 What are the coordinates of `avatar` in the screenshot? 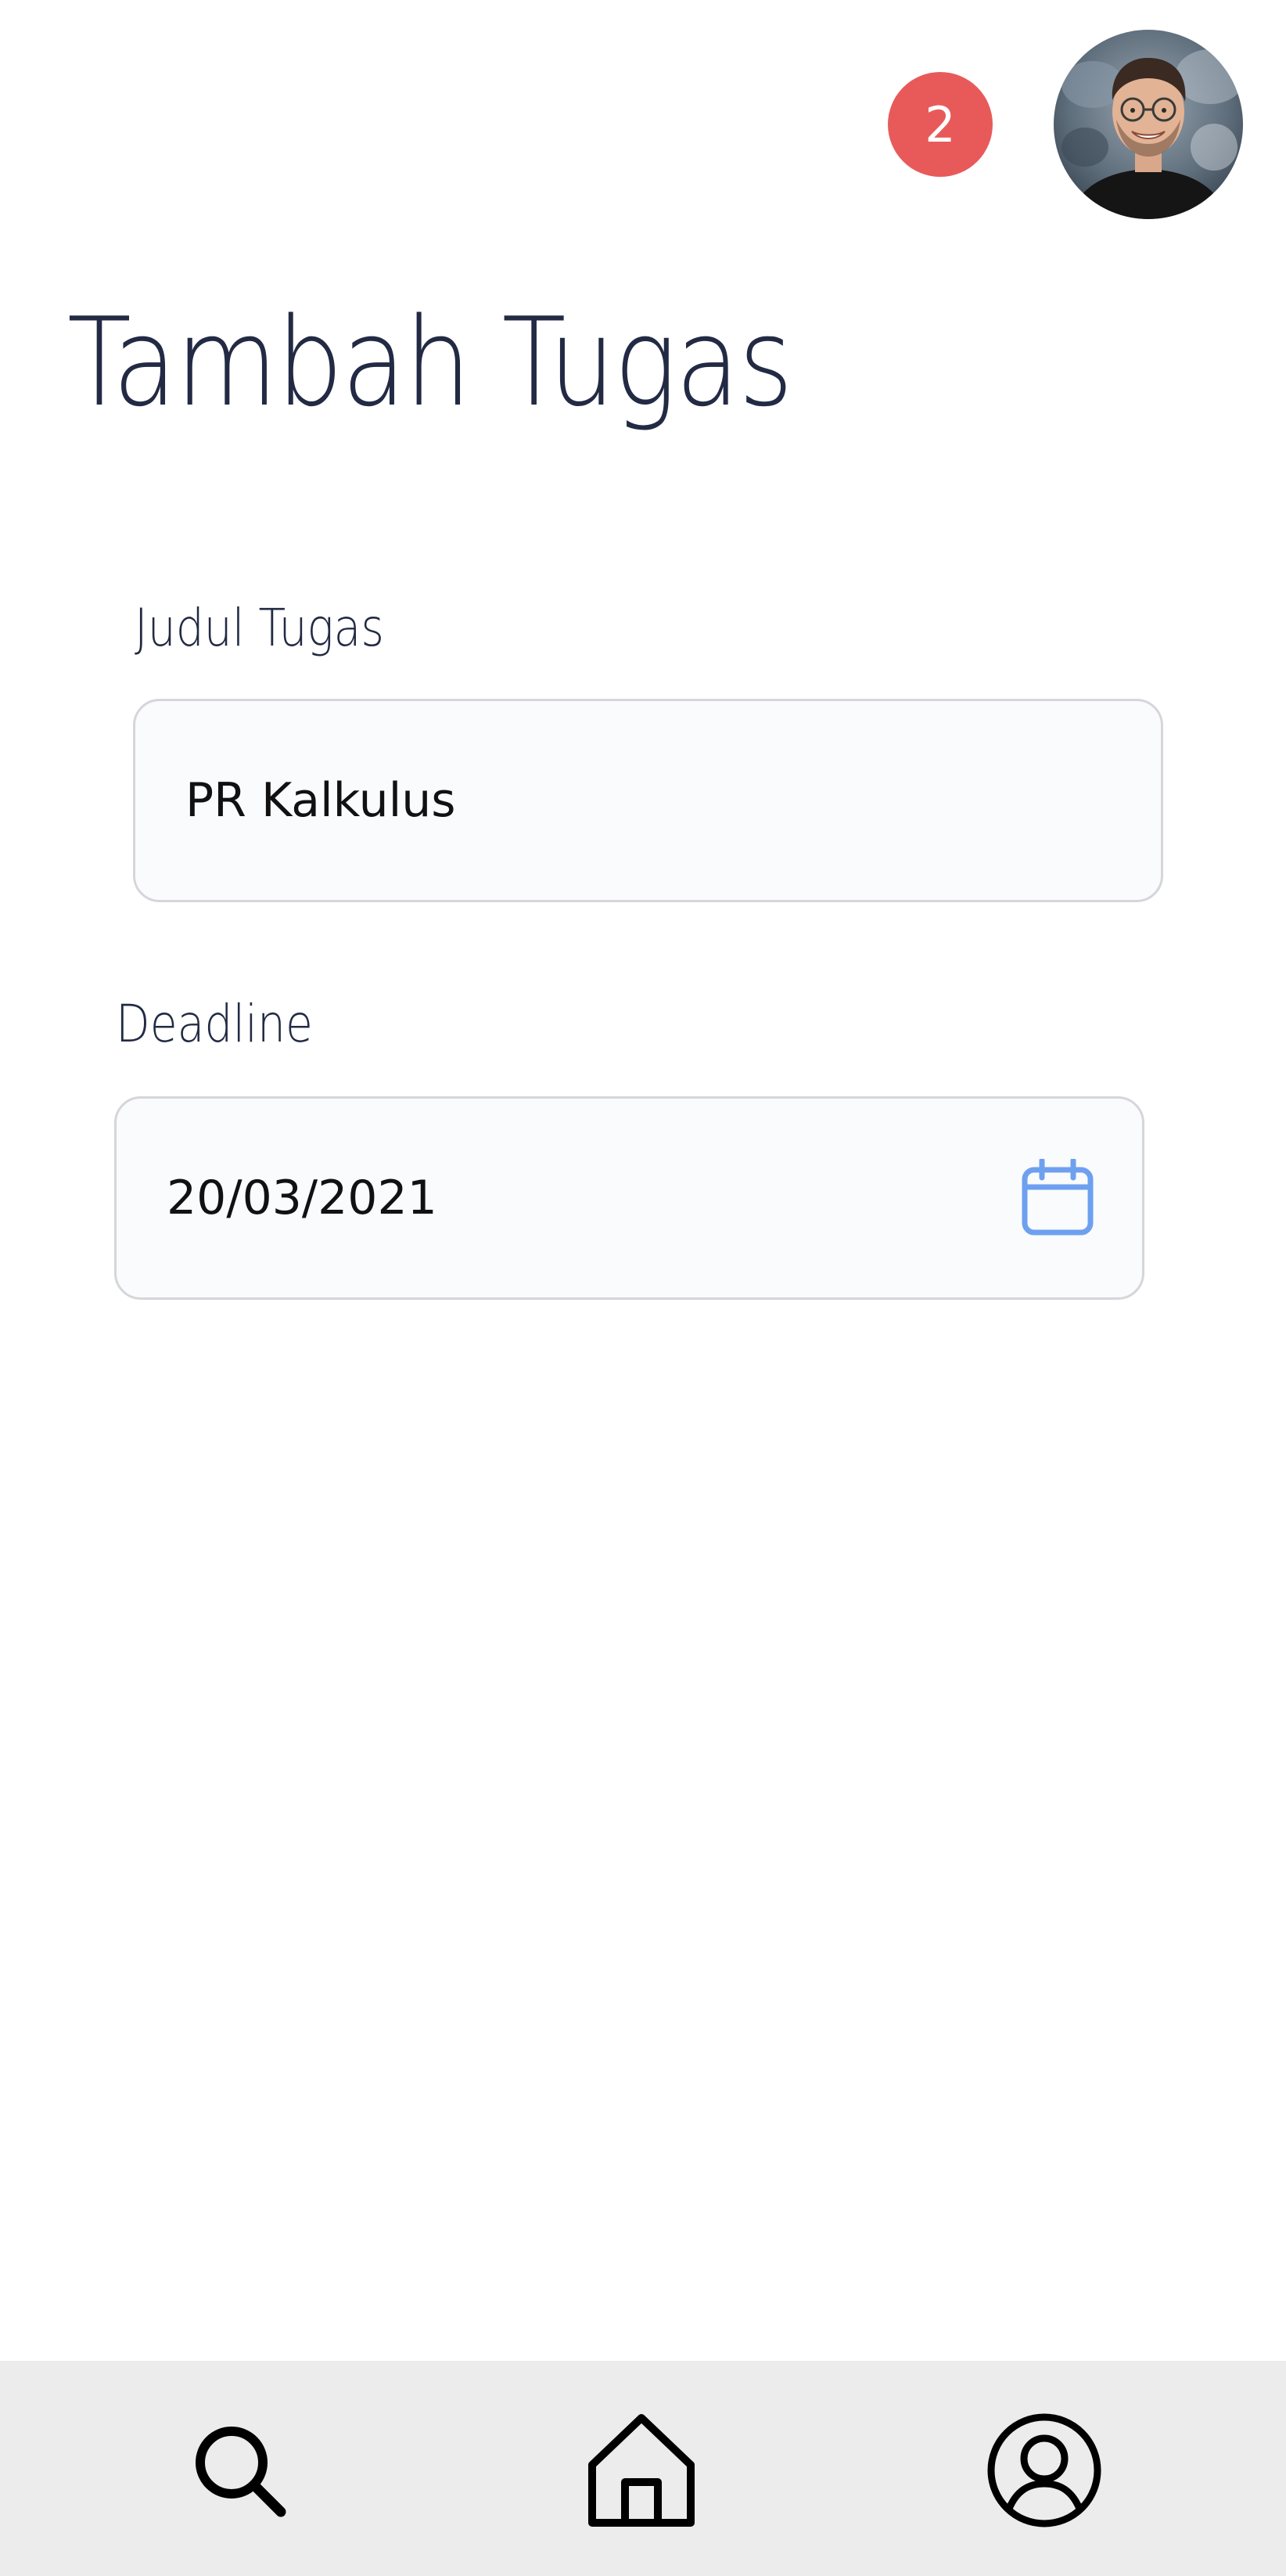 It's located at (1148, 124).